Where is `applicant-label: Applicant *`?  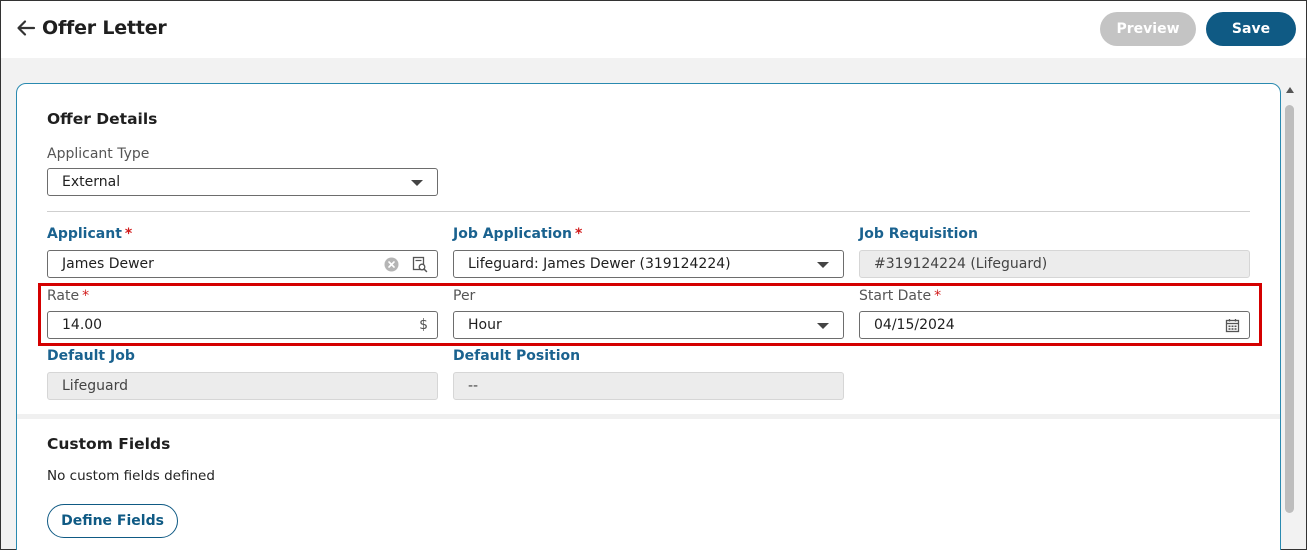
applicant-label: Applicant * is located at coordinates (89, 234).